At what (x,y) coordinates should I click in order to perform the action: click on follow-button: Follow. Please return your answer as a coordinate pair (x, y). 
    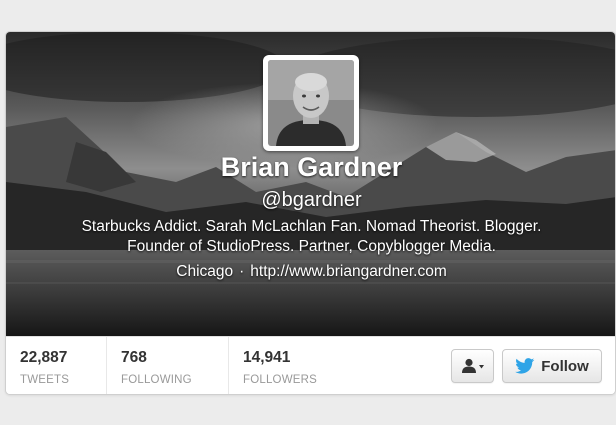
    Looking at the image, I should click on (552, 366).